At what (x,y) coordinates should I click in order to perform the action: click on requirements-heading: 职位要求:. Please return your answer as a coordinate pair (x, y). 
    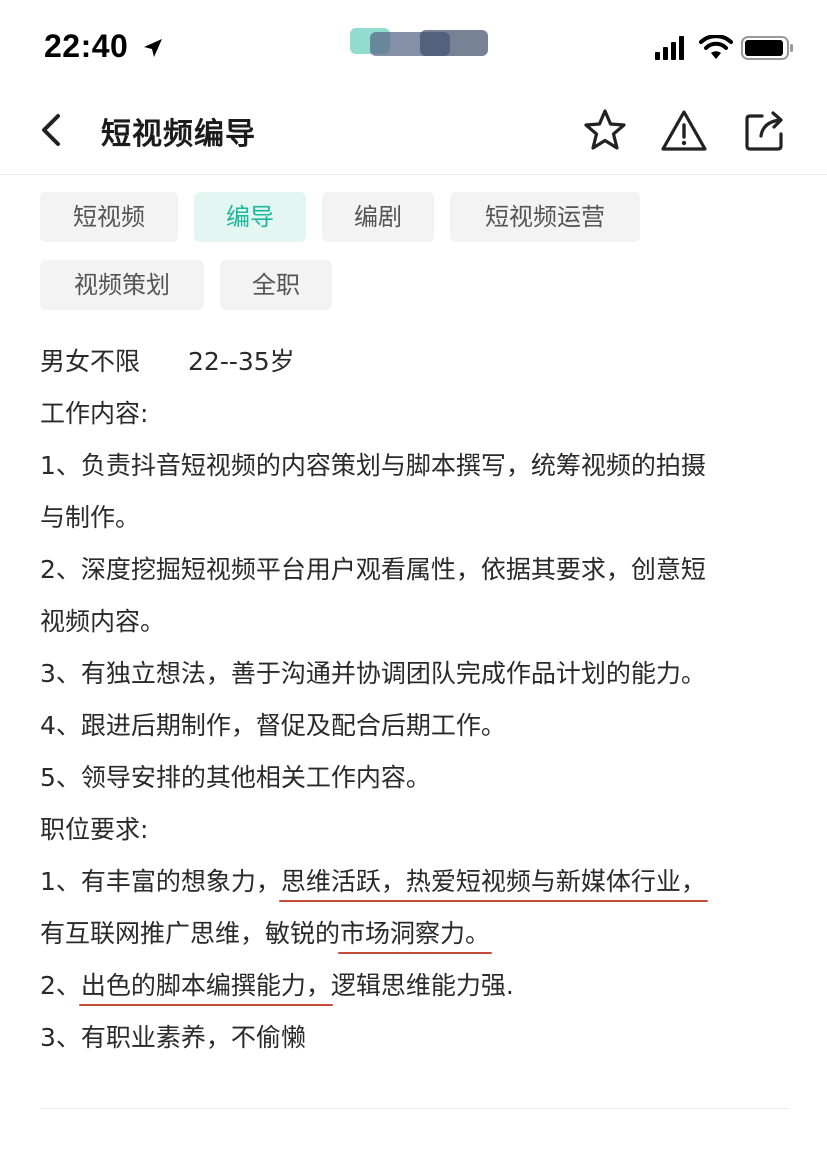
    Looking at the image, I should click on (94, 829).